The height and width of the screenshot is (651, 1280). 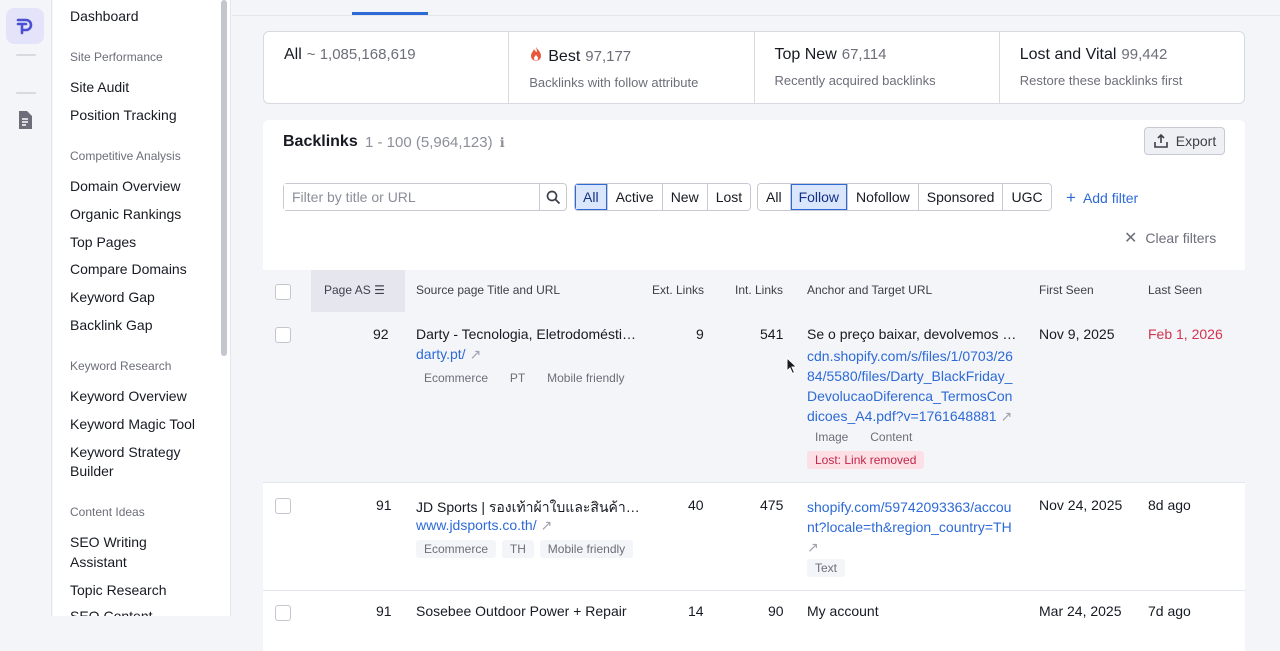 I want to click on sidebar-item-site-audit: Site Audit, so click(x=99, y=87).